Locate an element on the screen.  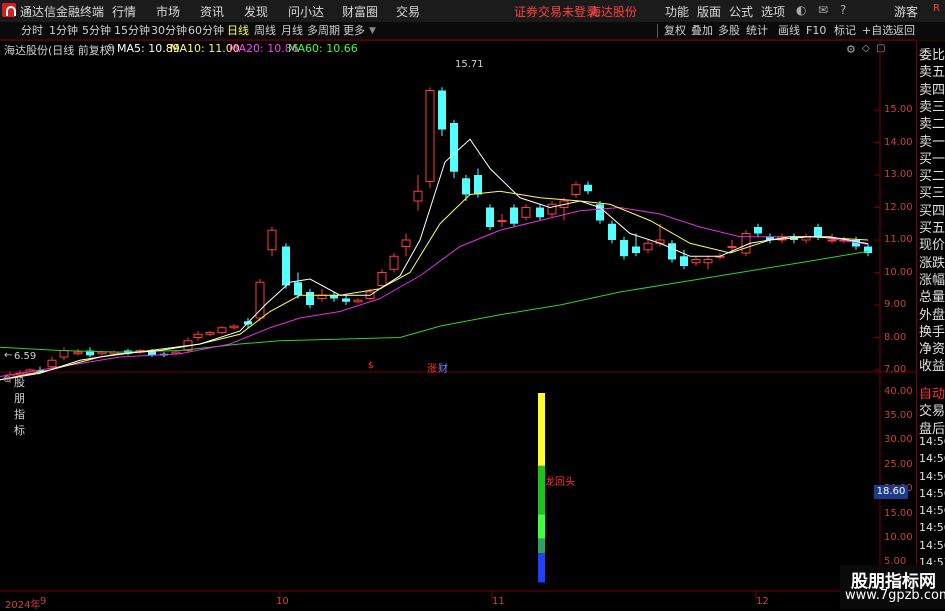
price-tick: 14.00 is located at coordinates (898, 142).